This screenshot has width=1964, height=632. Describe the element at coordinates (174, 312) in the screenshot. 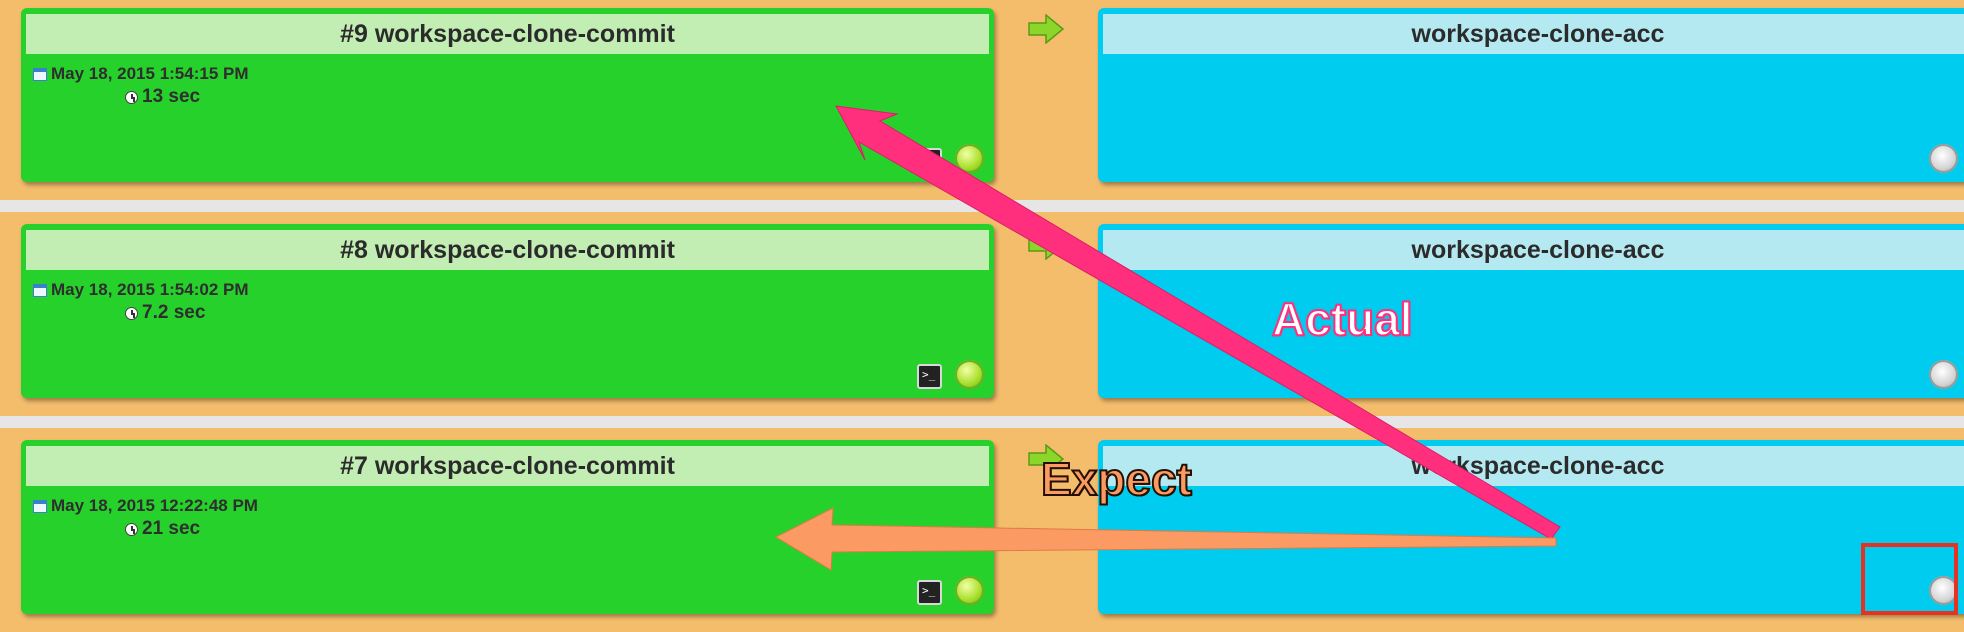

I see `build-duration: 7.2 sec` at that location.